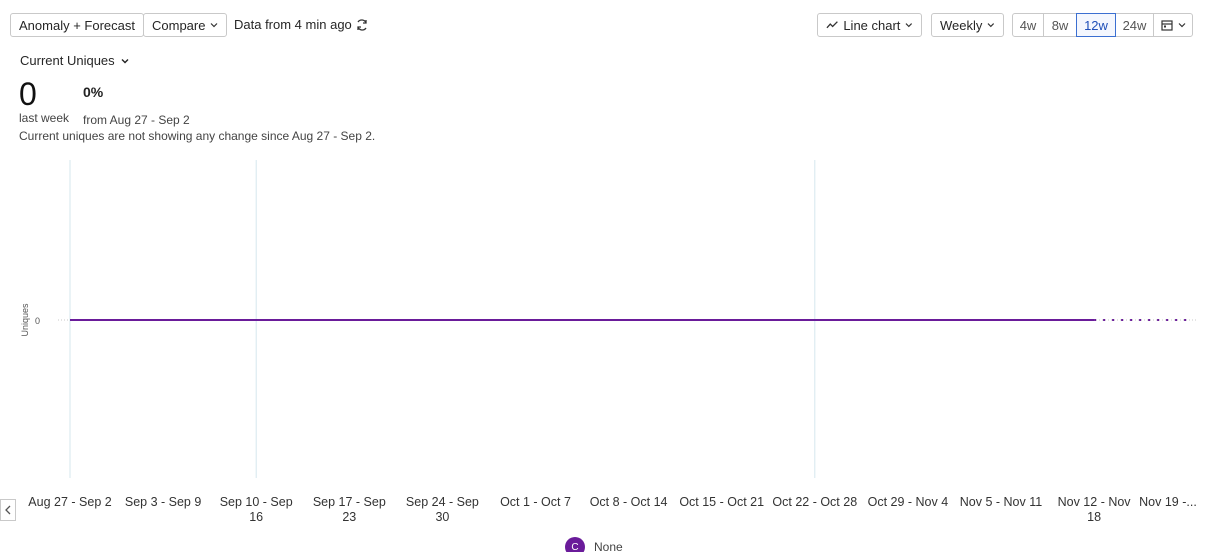 This screenshot has height=552, width=1207. I want to click on anomaly-forecast-label: Anomaly + Forecast, so click(77, 25).